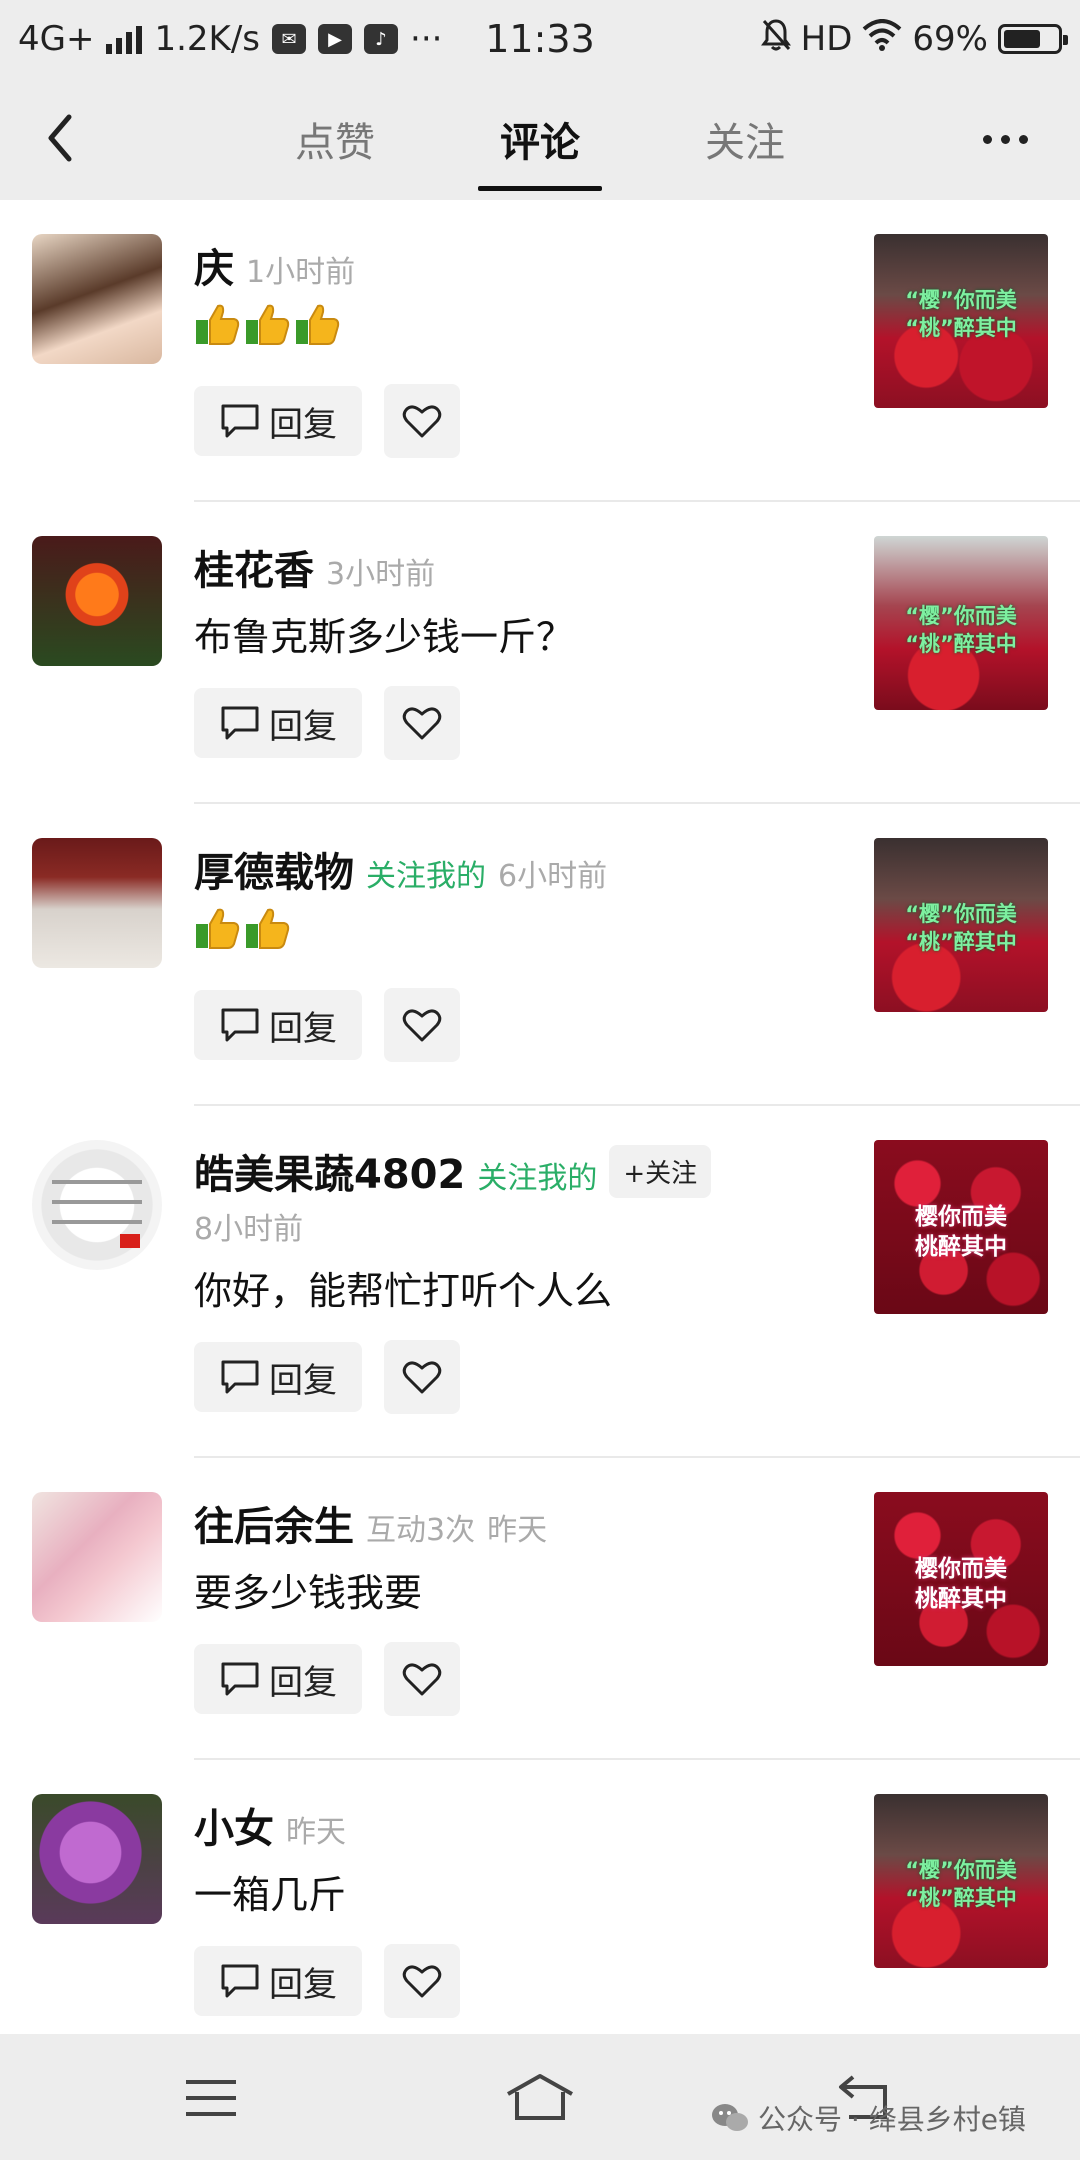  What do you see at coordinates (421, 1530) in the screenshot?
I see `interaction-count: 互动3次` at bounding box center [421, 1530].